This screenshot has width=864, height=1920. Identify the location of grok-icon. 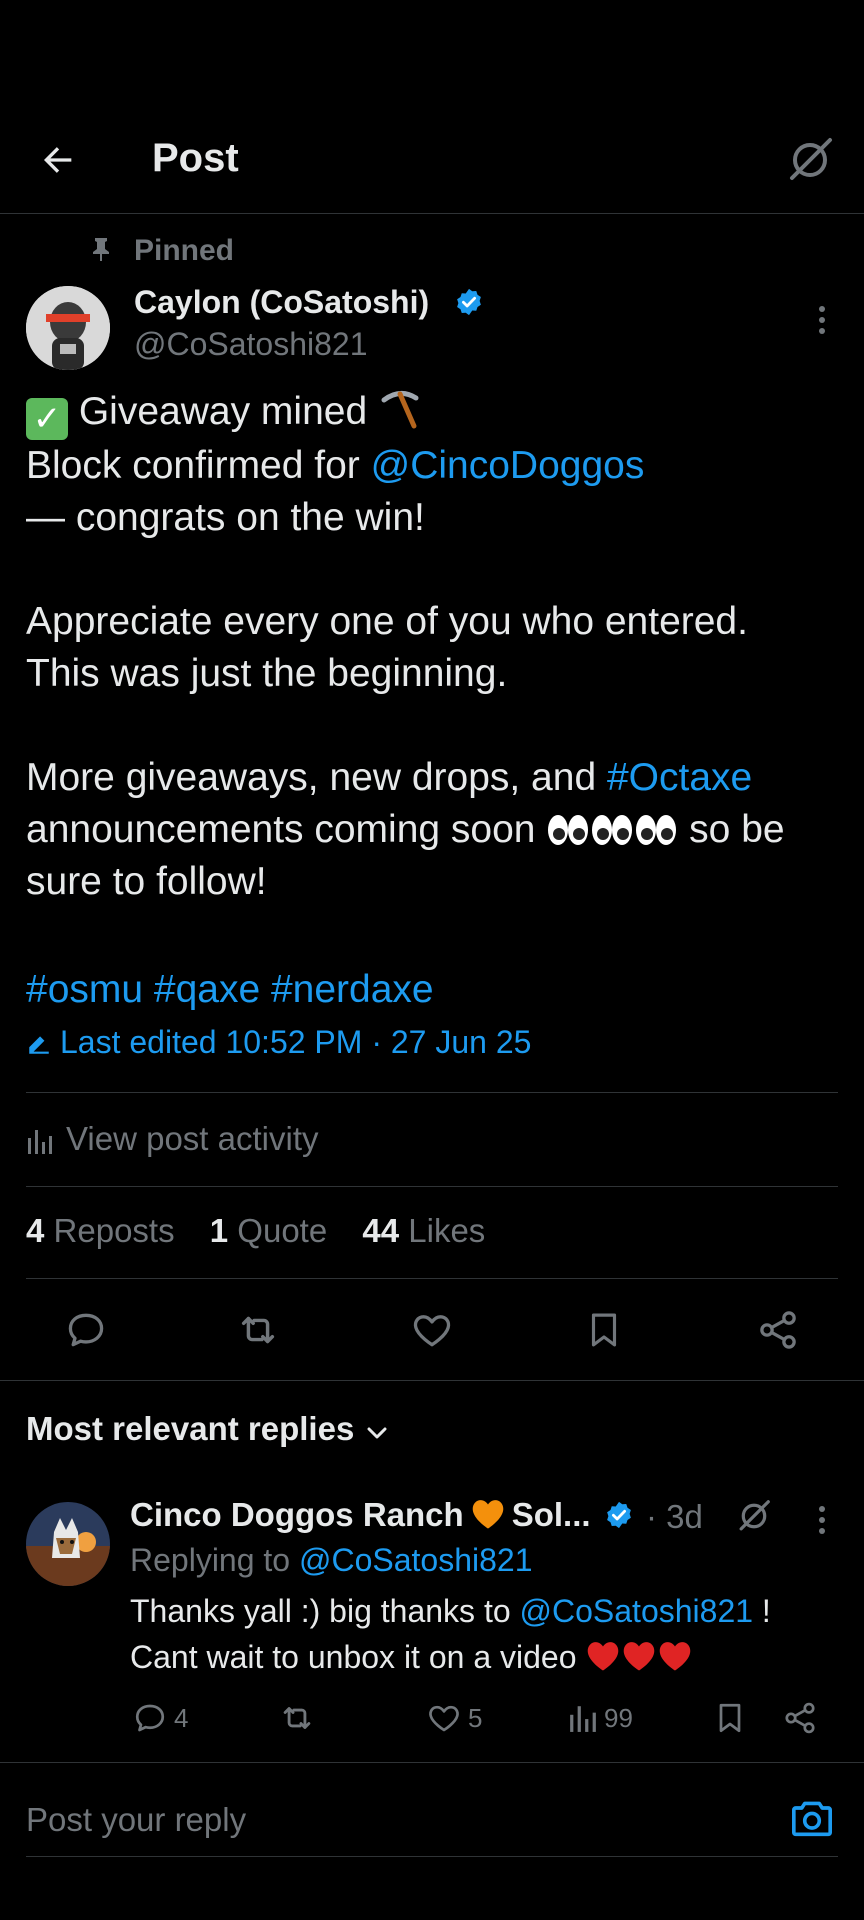
(811, 159).